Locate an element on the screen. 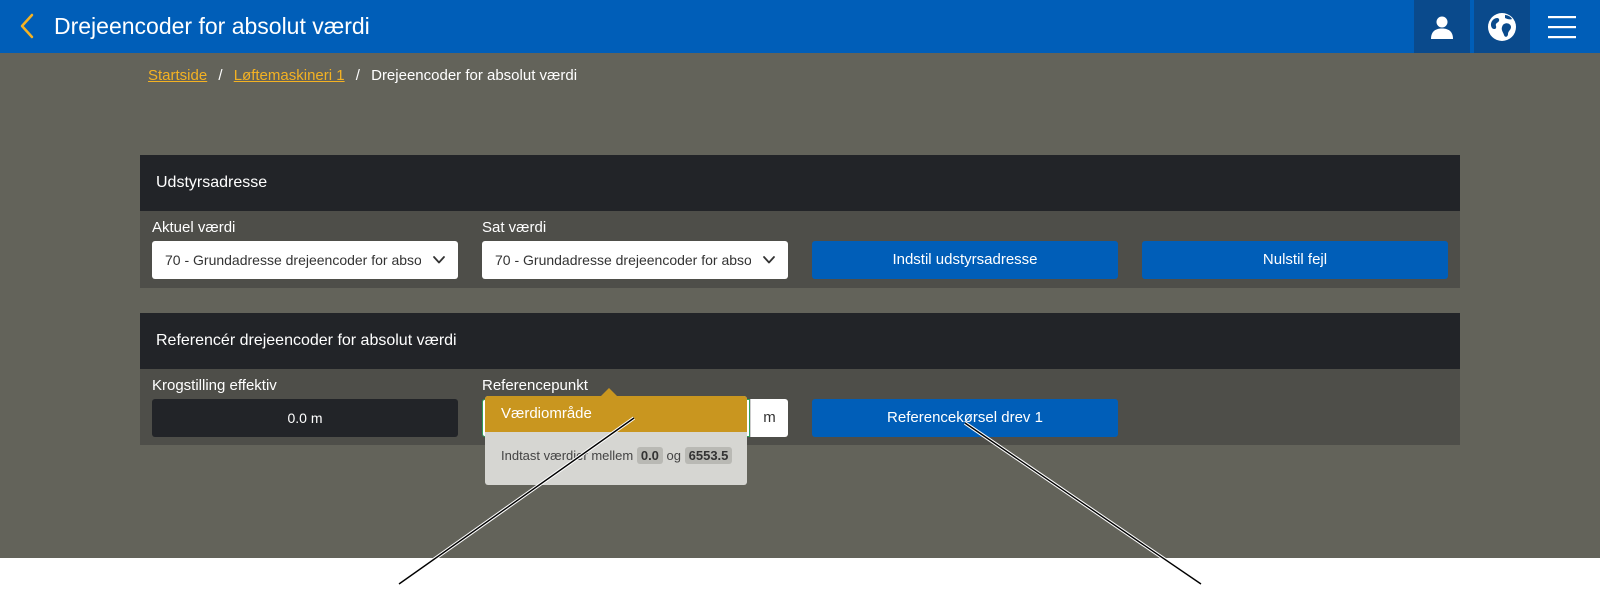 The image size is (1600, 589). chevron-left-icon is located at coordinates (27, 26).